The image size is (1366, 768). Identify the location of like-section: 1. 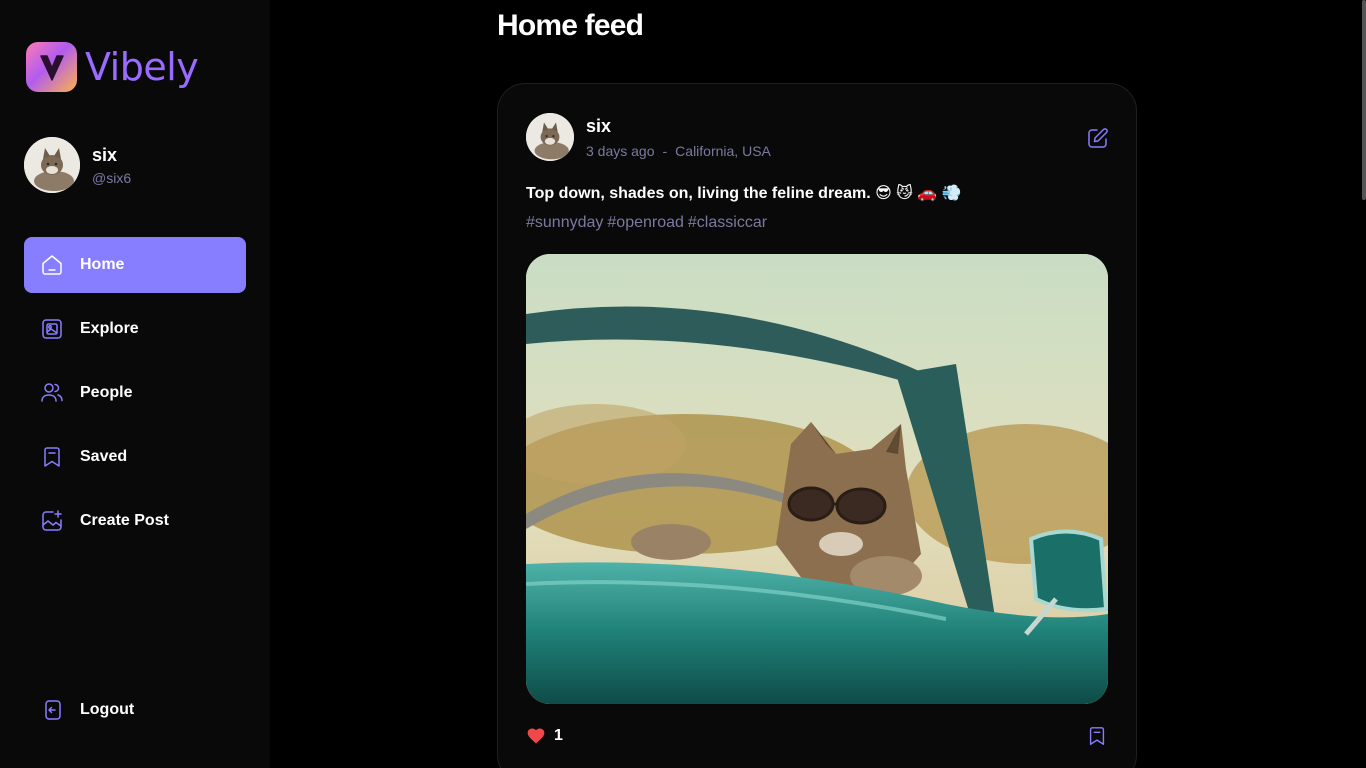
(544, 736).